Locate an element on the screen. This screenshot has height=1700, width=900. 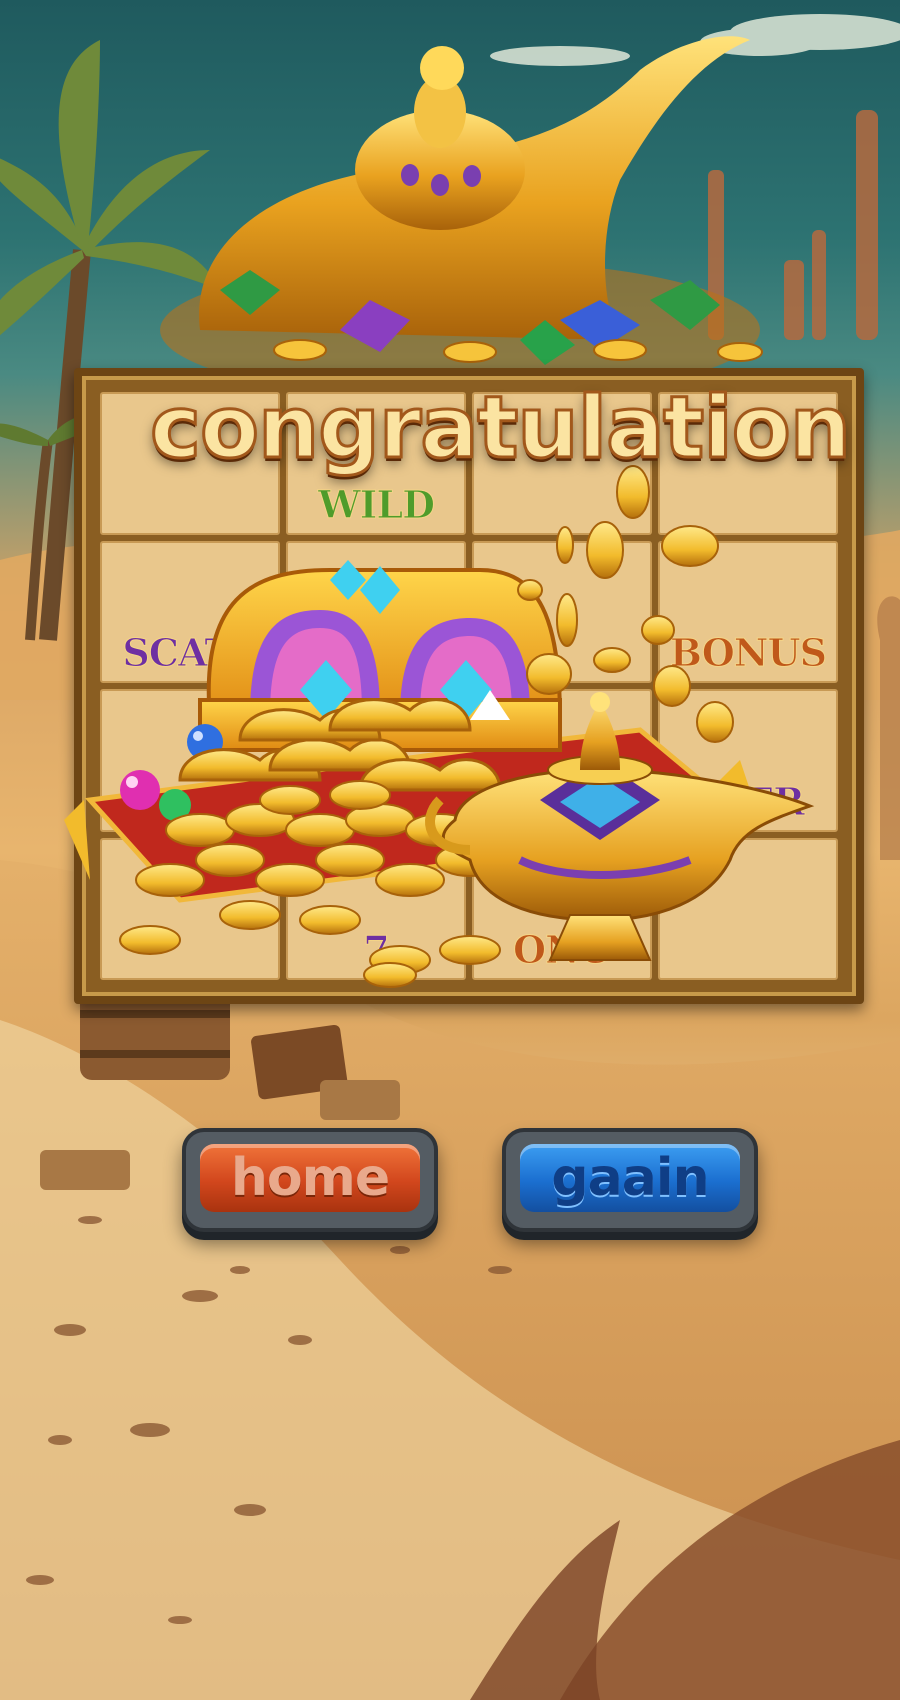
home-button: home is located at coordinates (310, 1180).